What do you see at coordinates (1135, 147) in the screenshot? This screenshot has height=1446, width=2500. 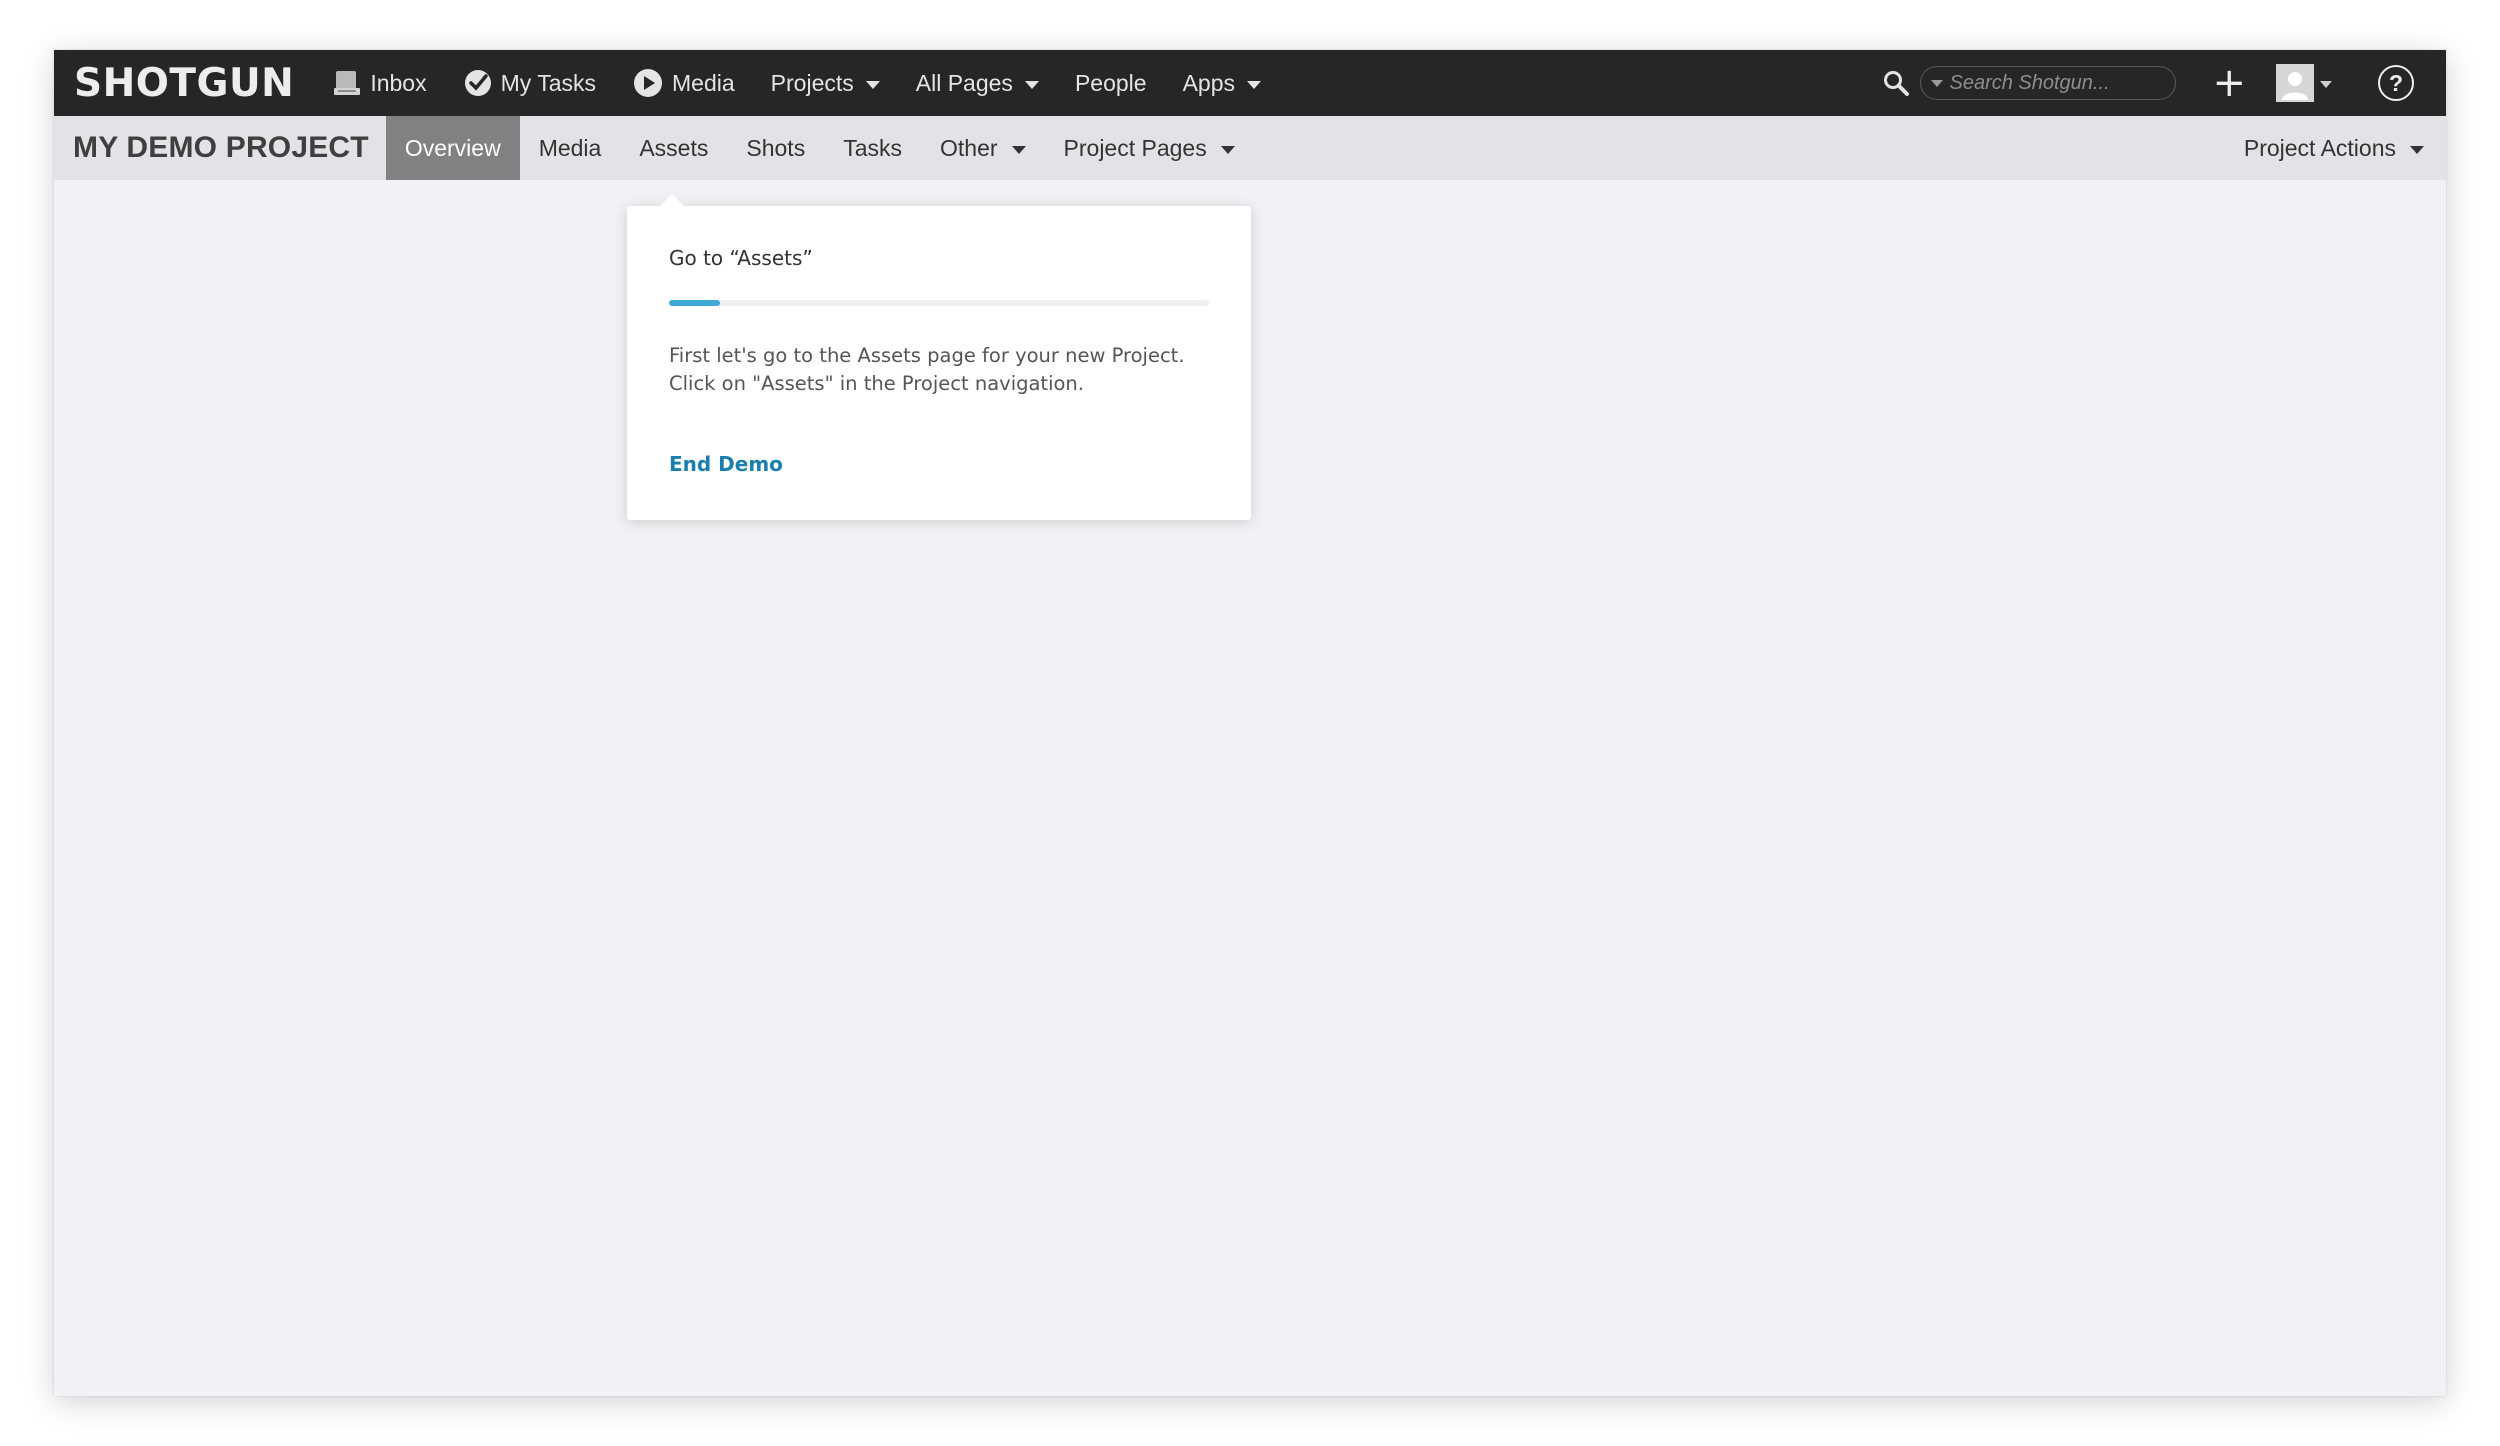 I see `tab-project-pages-label: Project Pages` at bounding box center [1135, 147].